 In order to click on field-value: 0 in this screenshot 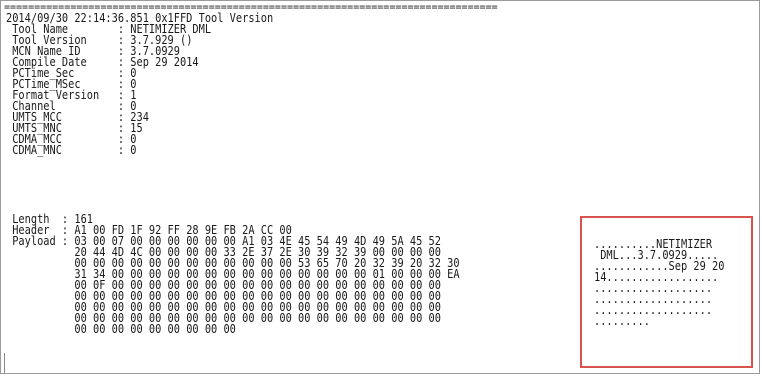, I will do `click(133, 150)`.